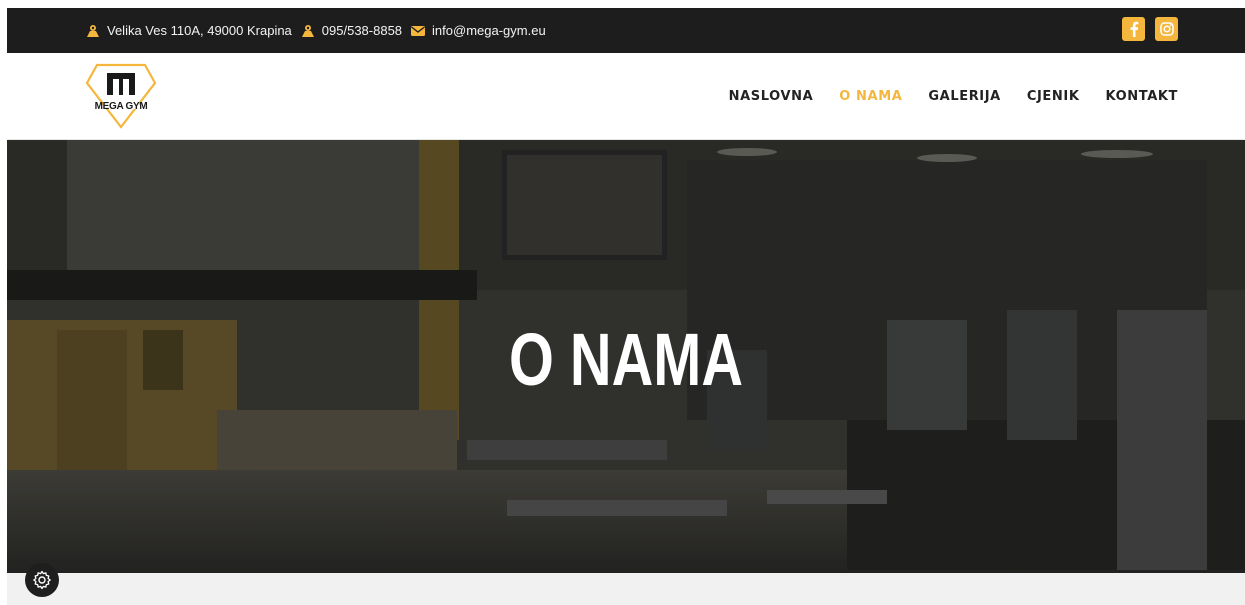  Describe the element at coordinates (199, 30) in the screenshot. I see `address-text: Velika Ves 110A, 49000 Krapina` at that location.